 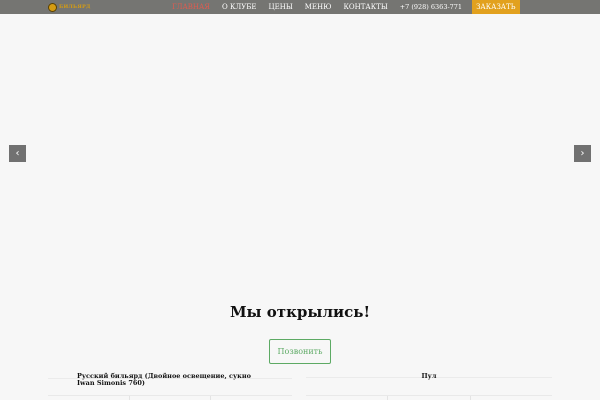 What do you see at coordinates (366, 7) in the screenshot?
I see `nav-item-contacts: КОНТАКТЫ` at bounding box center [366, 7].